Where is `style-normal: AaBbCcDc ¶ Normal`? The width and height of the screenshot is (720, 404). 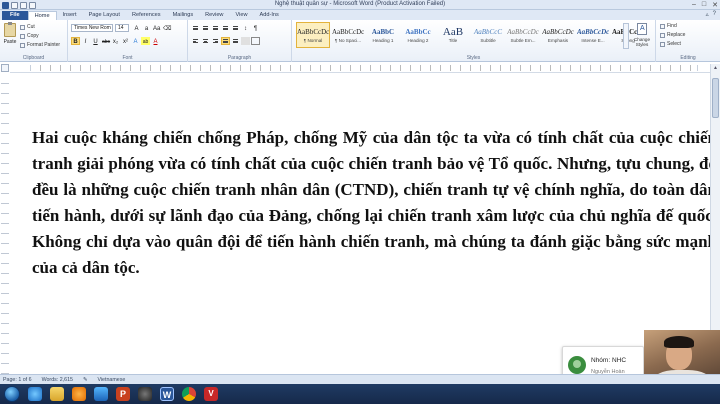 style-normal: AaBbCcDc ¶ Normal is located at coordinates (313, 35).